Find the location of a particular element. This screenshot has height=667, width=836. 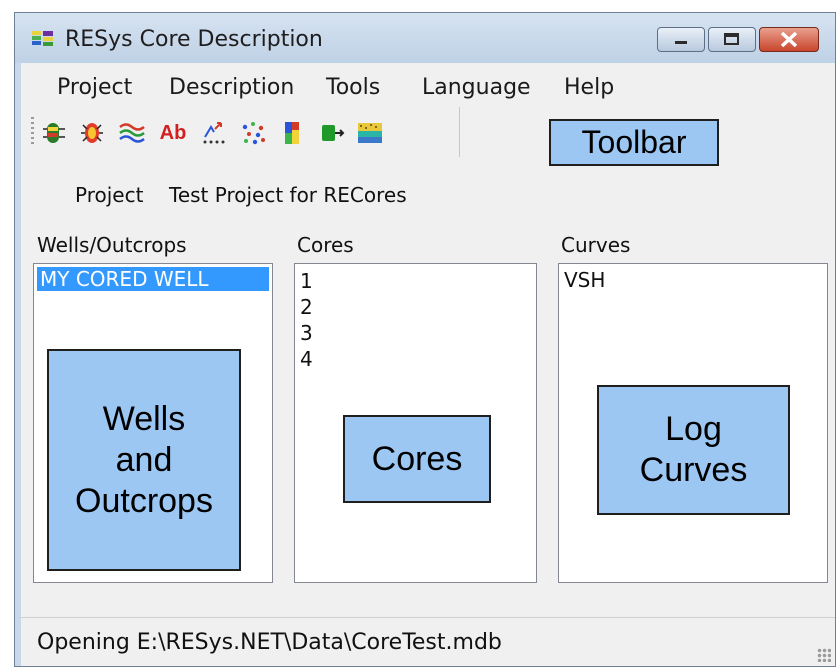

toolbar-callout: Toolbar is located at coordinates (634, 142).